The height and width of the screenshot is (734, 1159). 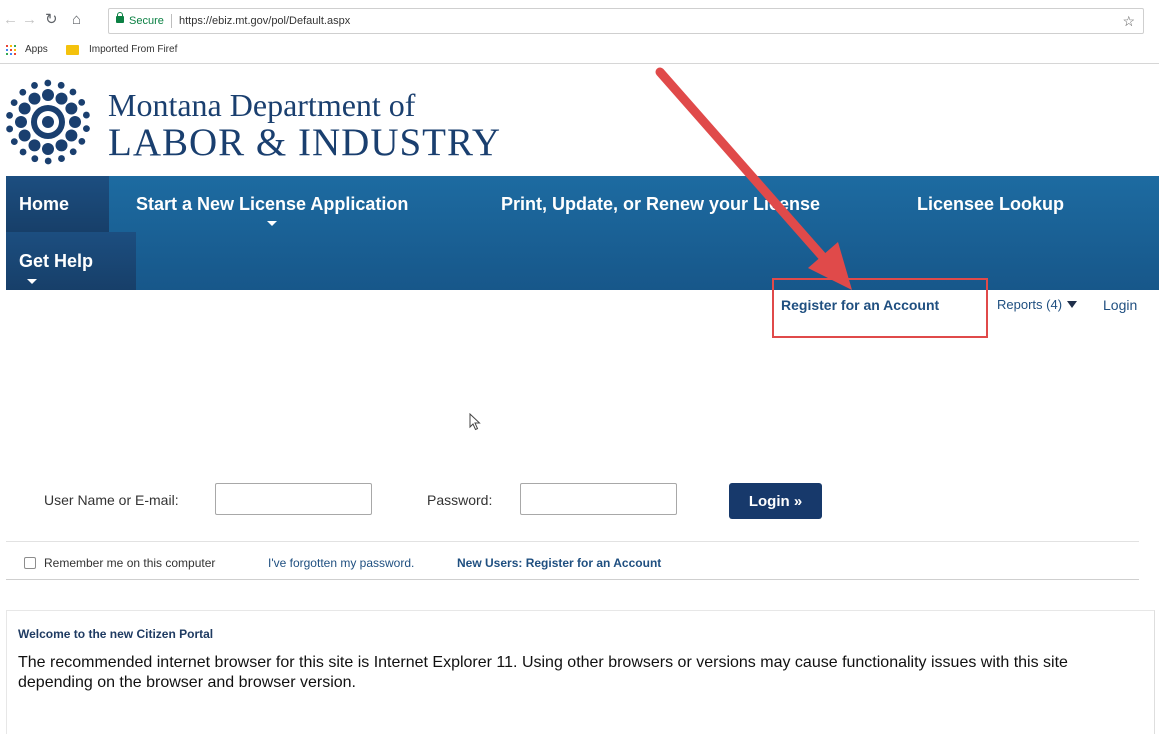 I want to click on login-divider, so click(x=572, y=541).